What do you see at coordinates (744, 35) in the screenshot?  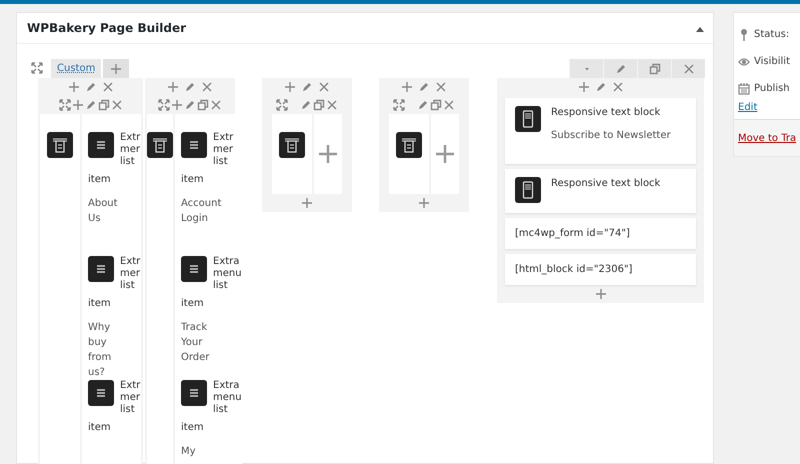 I see `pin-icon` at bounding box center [744, 35].